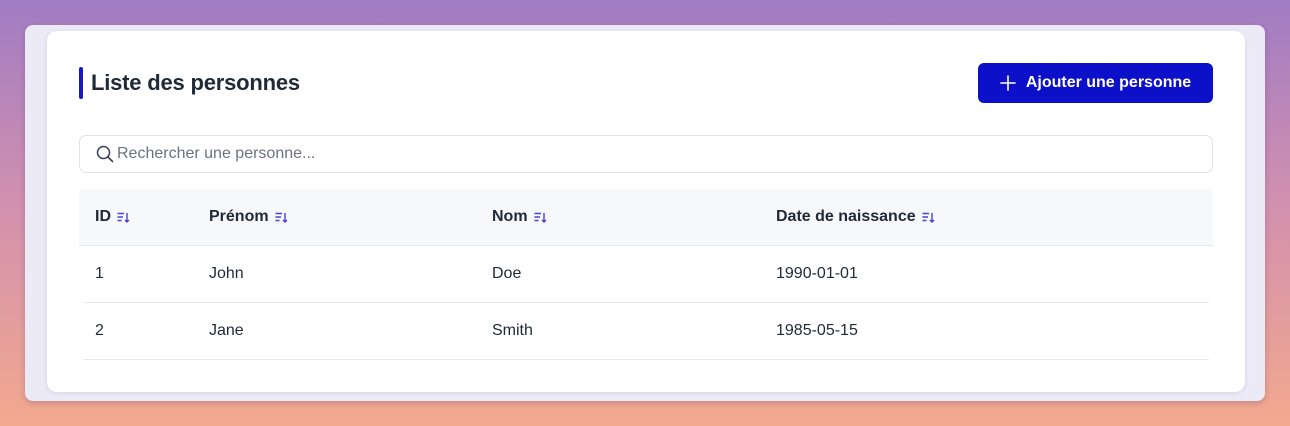  Describe the element at coordinates (103, 216) in the screenshot. I see `column-header-label: ID` at that location.